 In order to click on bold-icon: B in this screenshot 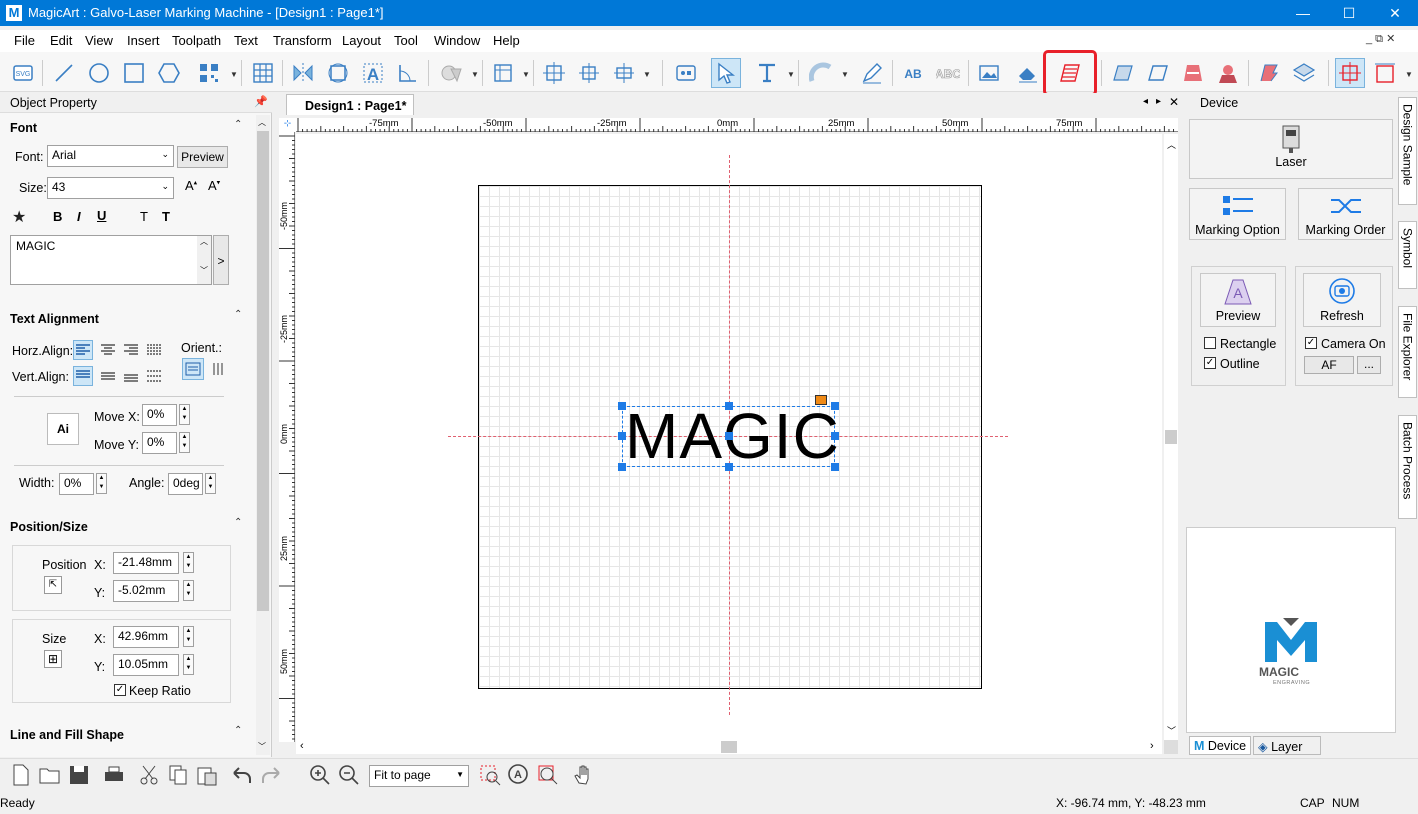, I will do `click(57, 216)`.